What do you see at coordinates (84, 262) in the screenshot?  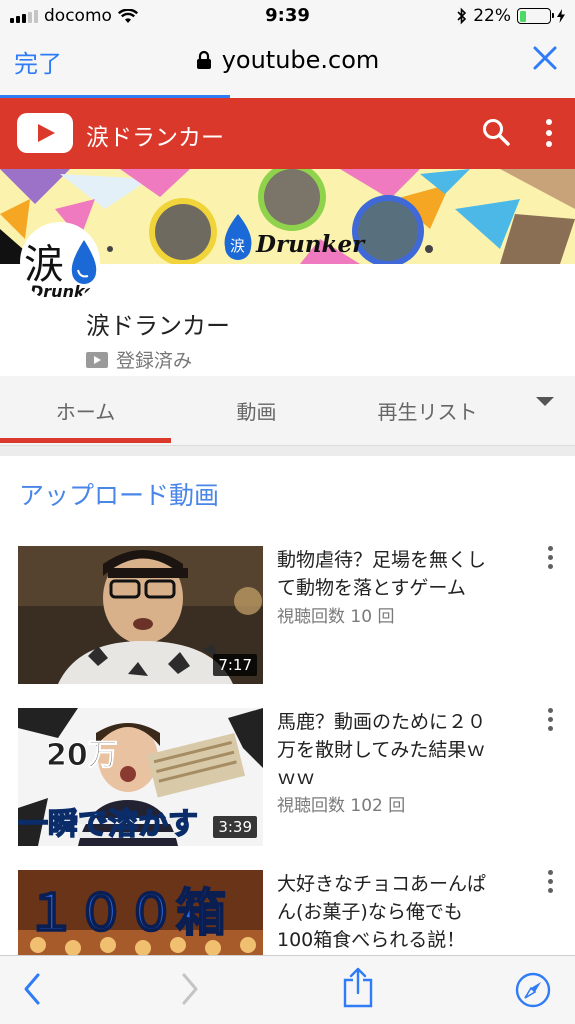 I see `drop-icon` at bounding box center [84, 262].